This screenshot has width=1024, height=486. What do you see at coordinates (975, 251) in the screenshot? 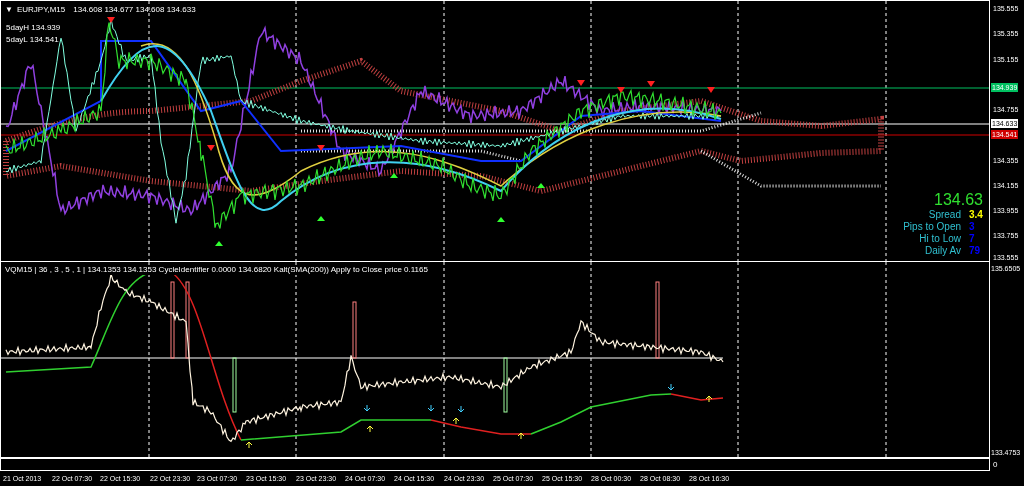
I see `info-value: 79` at bounding box center [975, 251].